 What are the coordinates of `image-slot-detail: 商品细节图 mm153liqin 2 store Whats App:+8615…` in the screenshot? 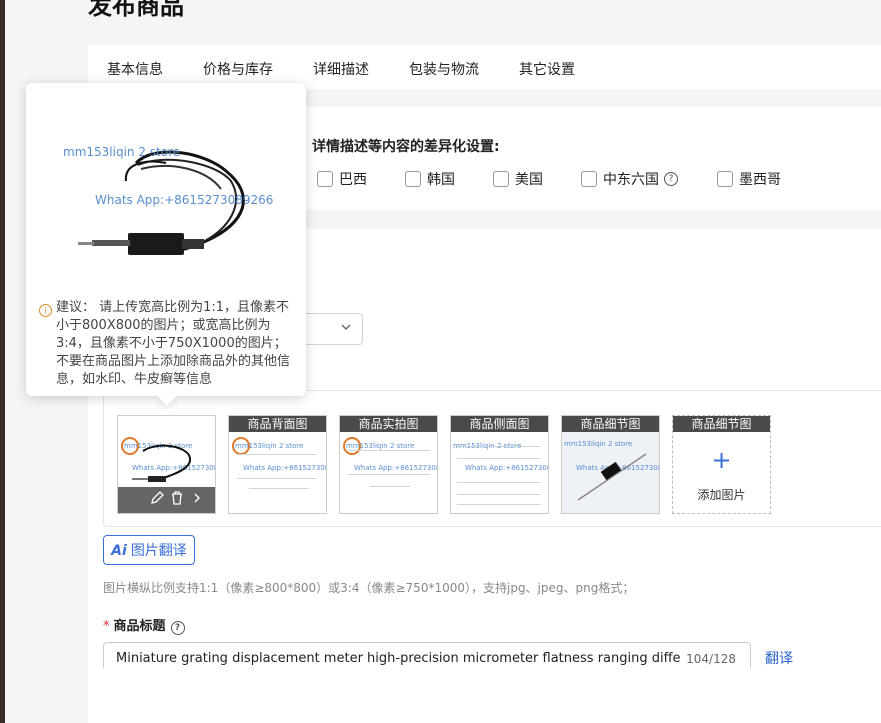 It's located at (610, 464).